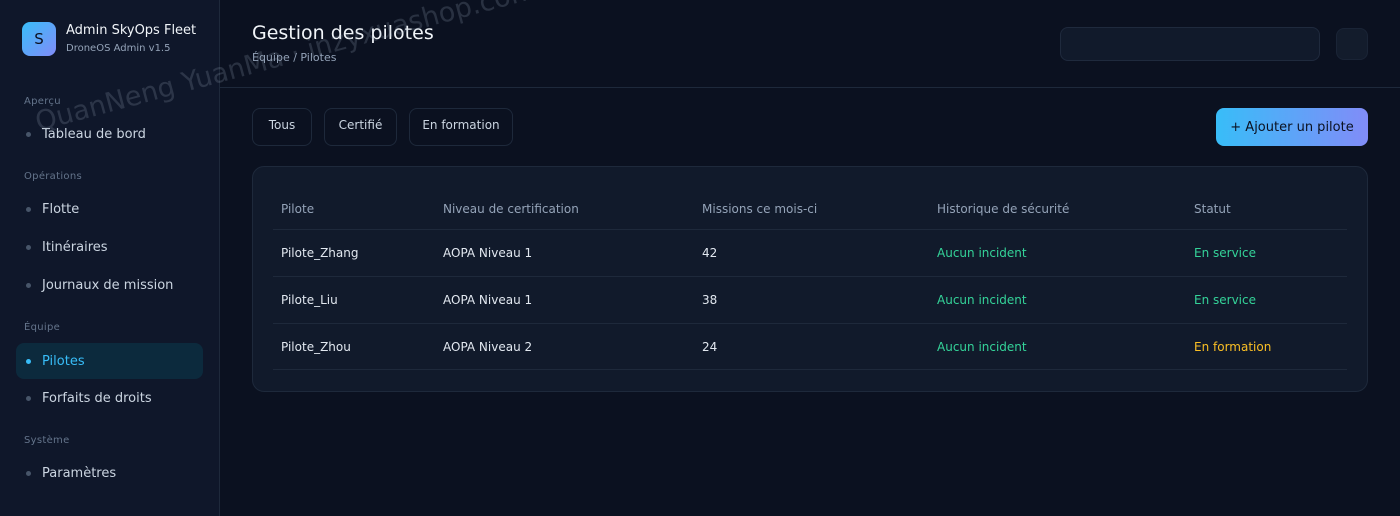 The height and width of the screenshot is (516, 1400). Describe the element at coordinates (282, 127) in the screenshot. I see `filter-tous-button: Tous` at that location.